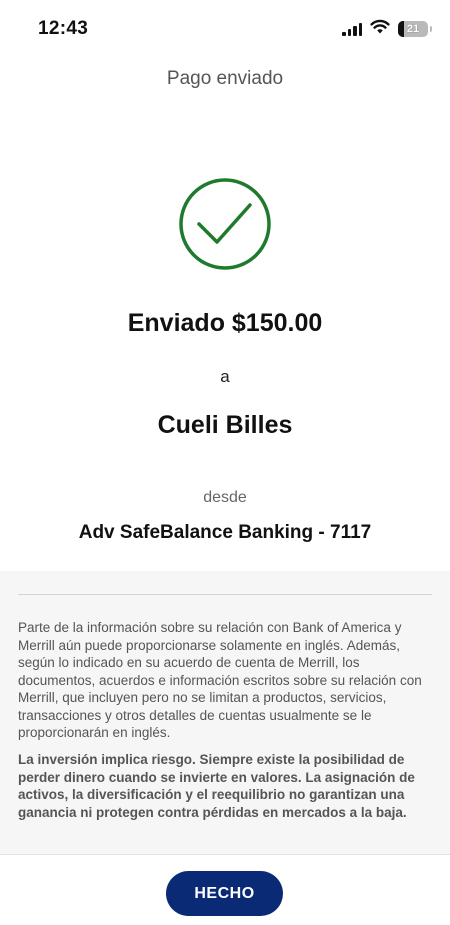 The height and width of the screenshot is (925, 450). Describe the element at coordinates (225, 376) in the screenshot. I see `to-label: a` at that location.